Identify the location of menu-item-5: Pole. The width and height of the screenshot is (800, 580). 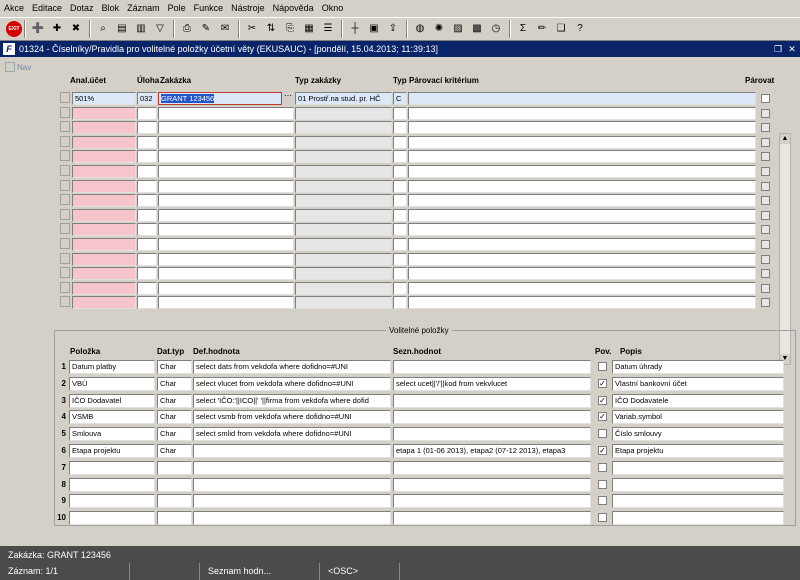
(177, 8).